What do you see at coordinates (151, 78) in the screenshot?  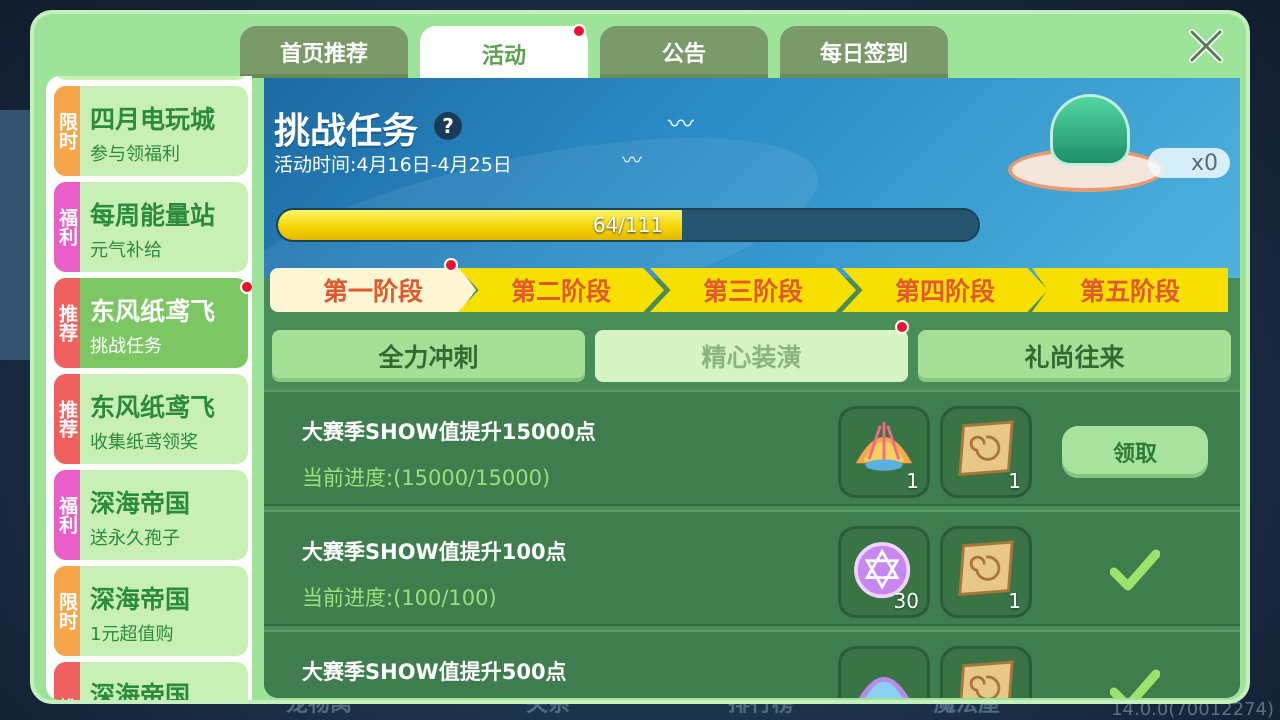 I see `sidebar-item` at bounding box center [151, 78].